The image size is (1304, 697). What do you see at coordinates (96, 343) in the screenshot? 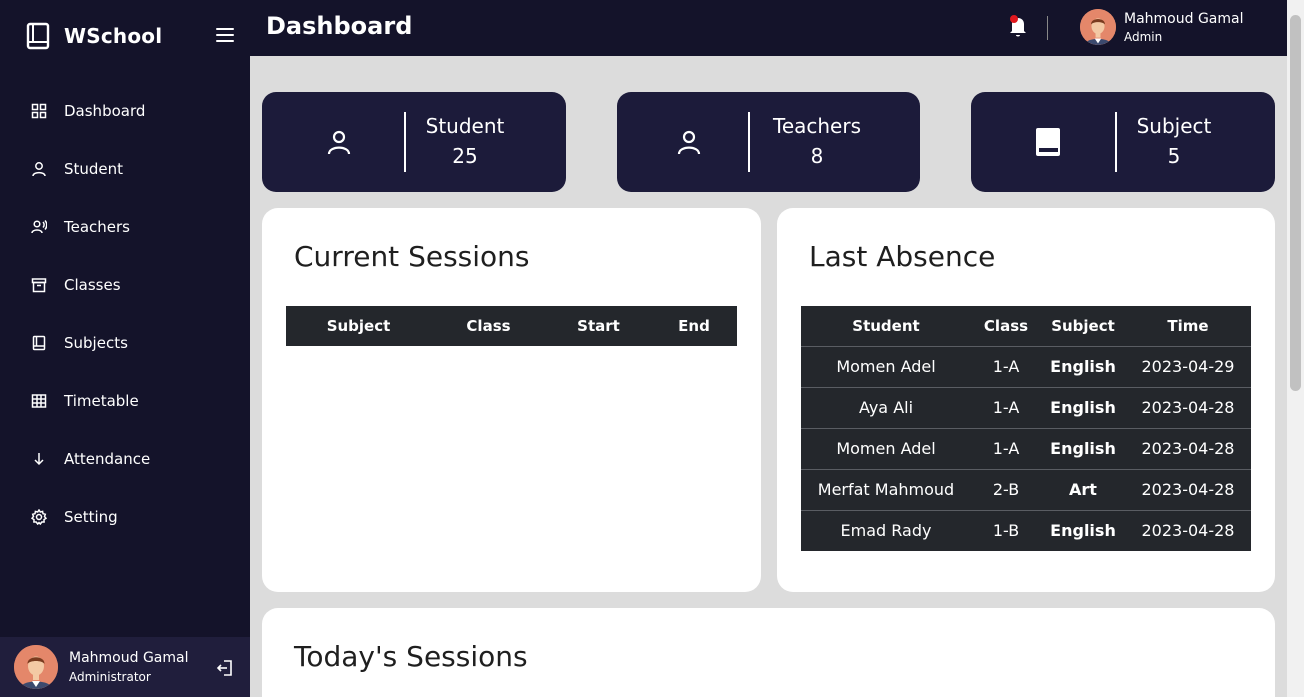
I see `sidebar-item-label: Subjects` at bounding box center [96, 343].